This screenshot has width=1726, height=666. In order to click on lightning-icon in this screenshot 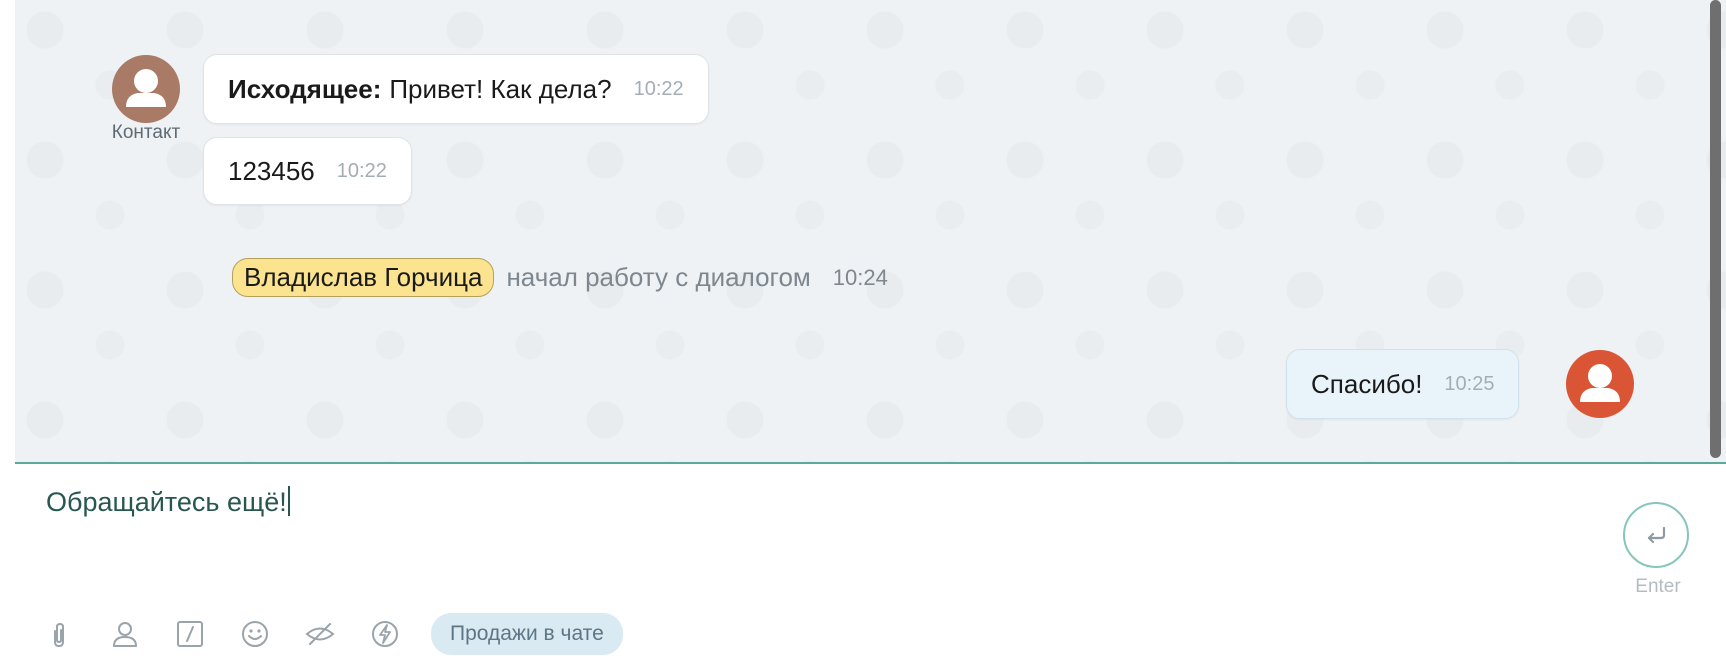, I will do `click(385, 634)`.